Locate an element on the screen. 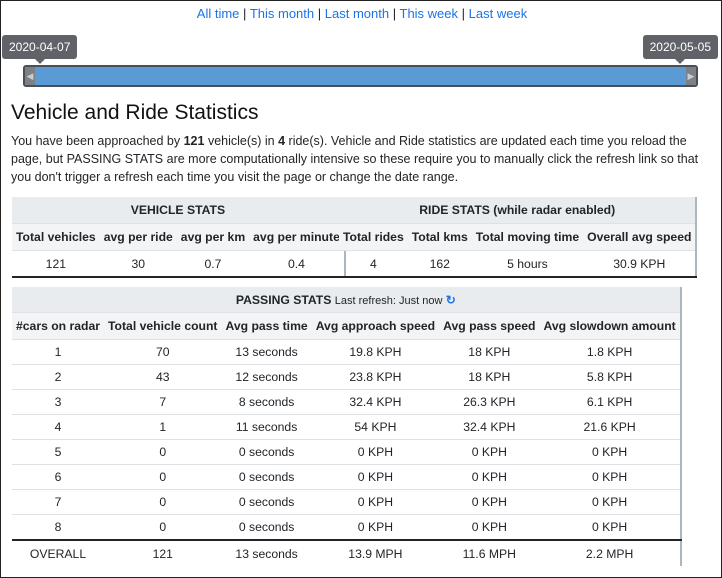  column-header: avg per ride is located at coordinates (138, 237).